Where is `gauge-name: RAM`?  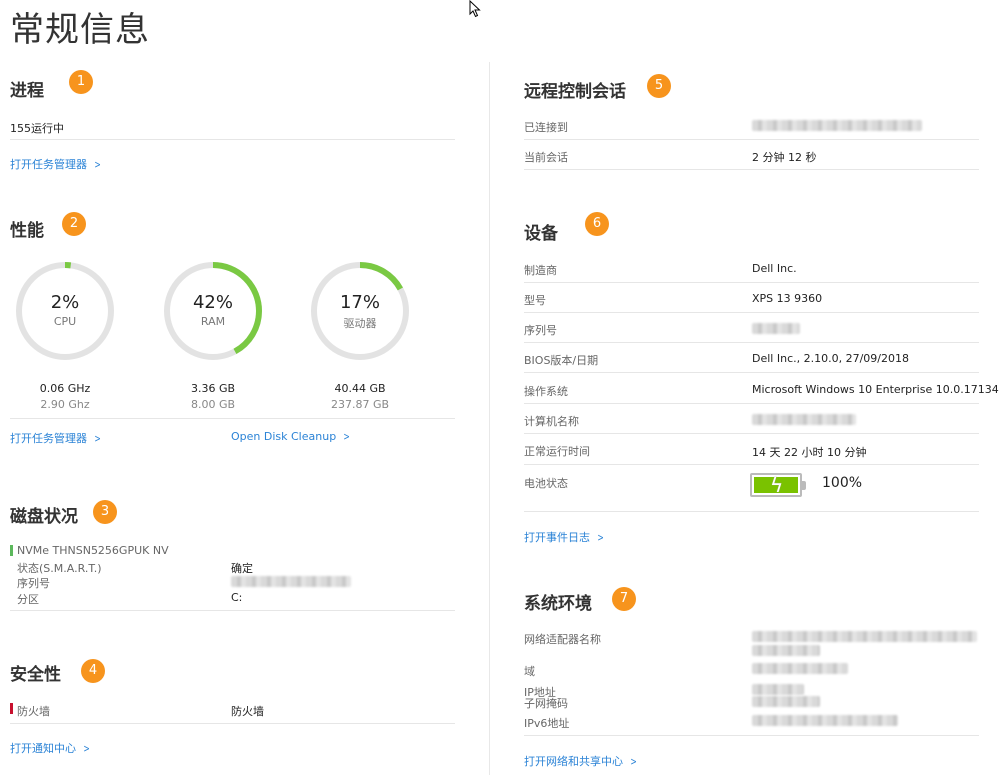
gauge-name: RAM is located at coordinates (213, 321).